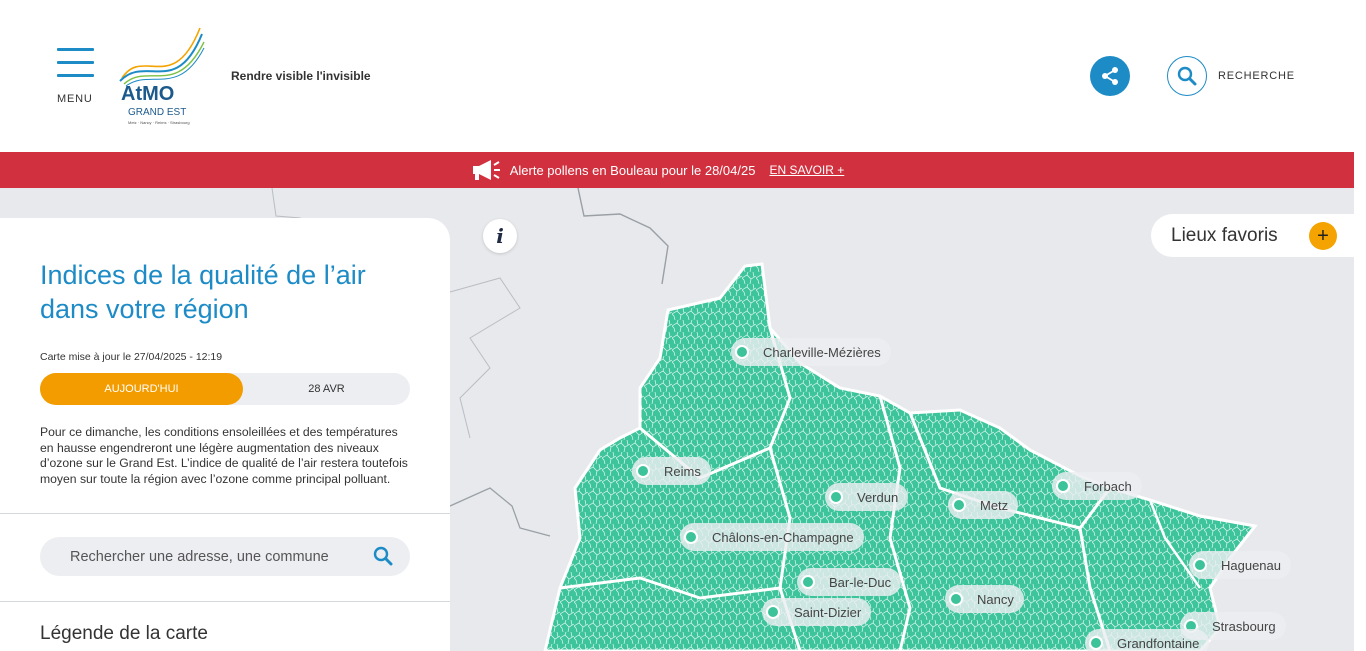 The width and height of the screenshot is (1366, 651). Describe the element at coordinates (1256, 76) in the screenshot. I see `search-label: RECHERCHE` at that location.